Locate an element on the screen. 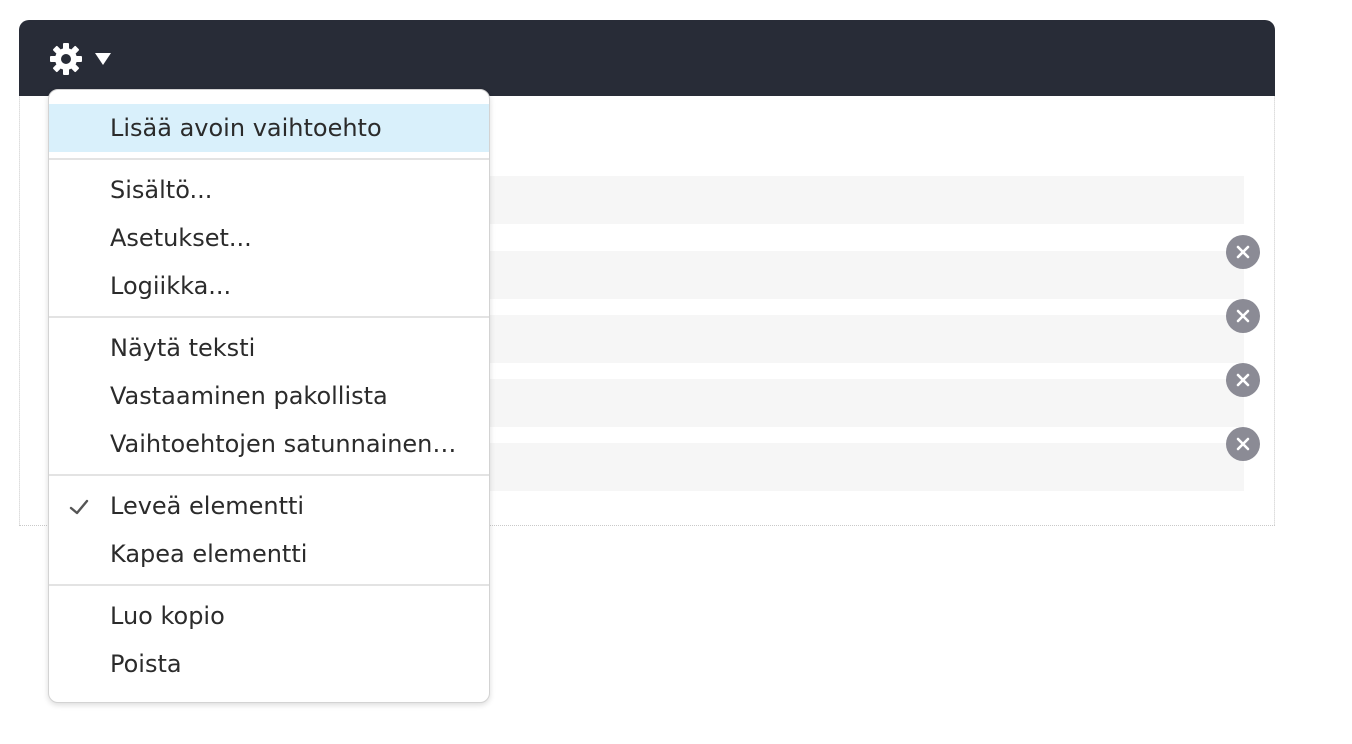 The image size is (1352, 744). menu-item-add-open-option: Lisää avoin vaihtoehto is located at coordinates (269, 128).